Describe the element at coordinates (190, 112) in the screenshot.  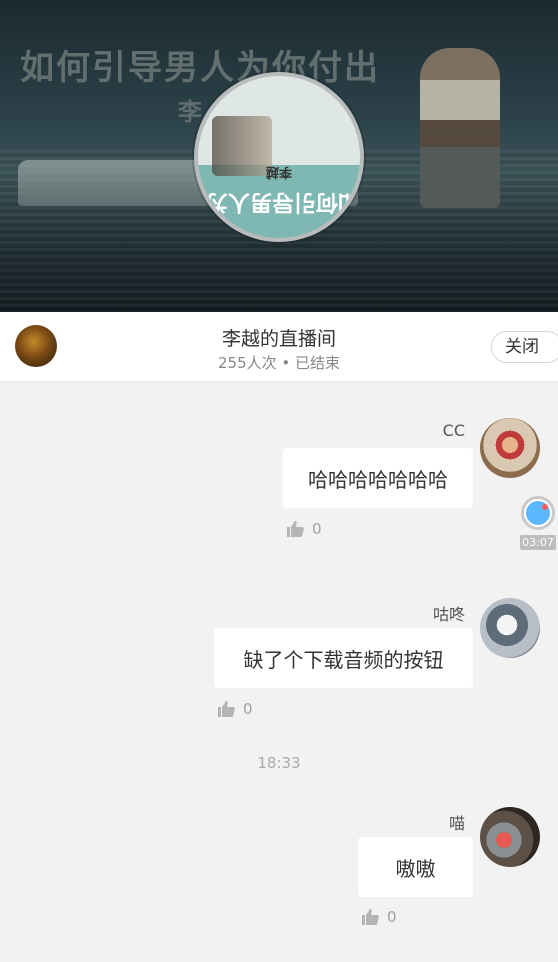
I see `cover-overlay-subtitle: 李` at that location.